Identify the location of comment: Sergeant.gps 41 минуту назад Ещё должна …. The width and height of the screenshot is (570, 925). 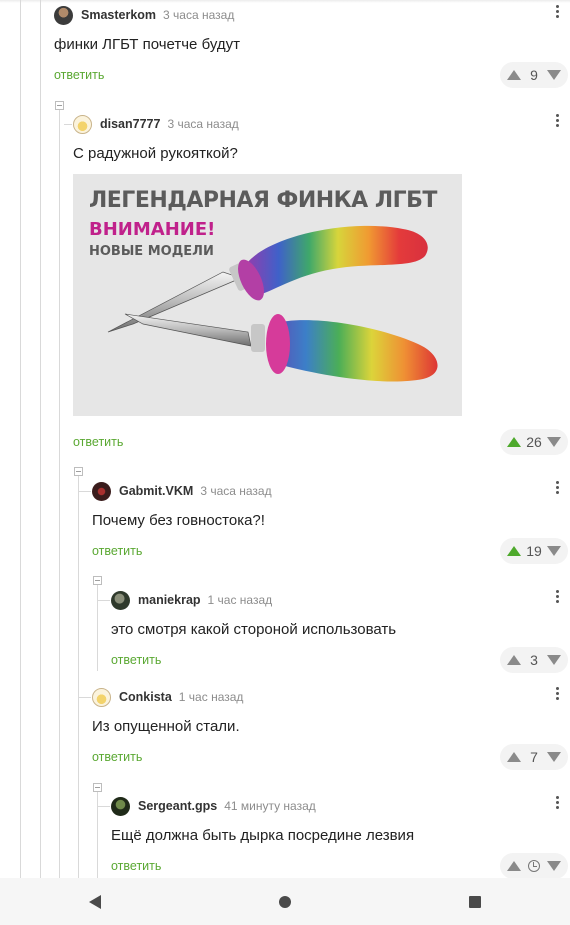
(340, 836).